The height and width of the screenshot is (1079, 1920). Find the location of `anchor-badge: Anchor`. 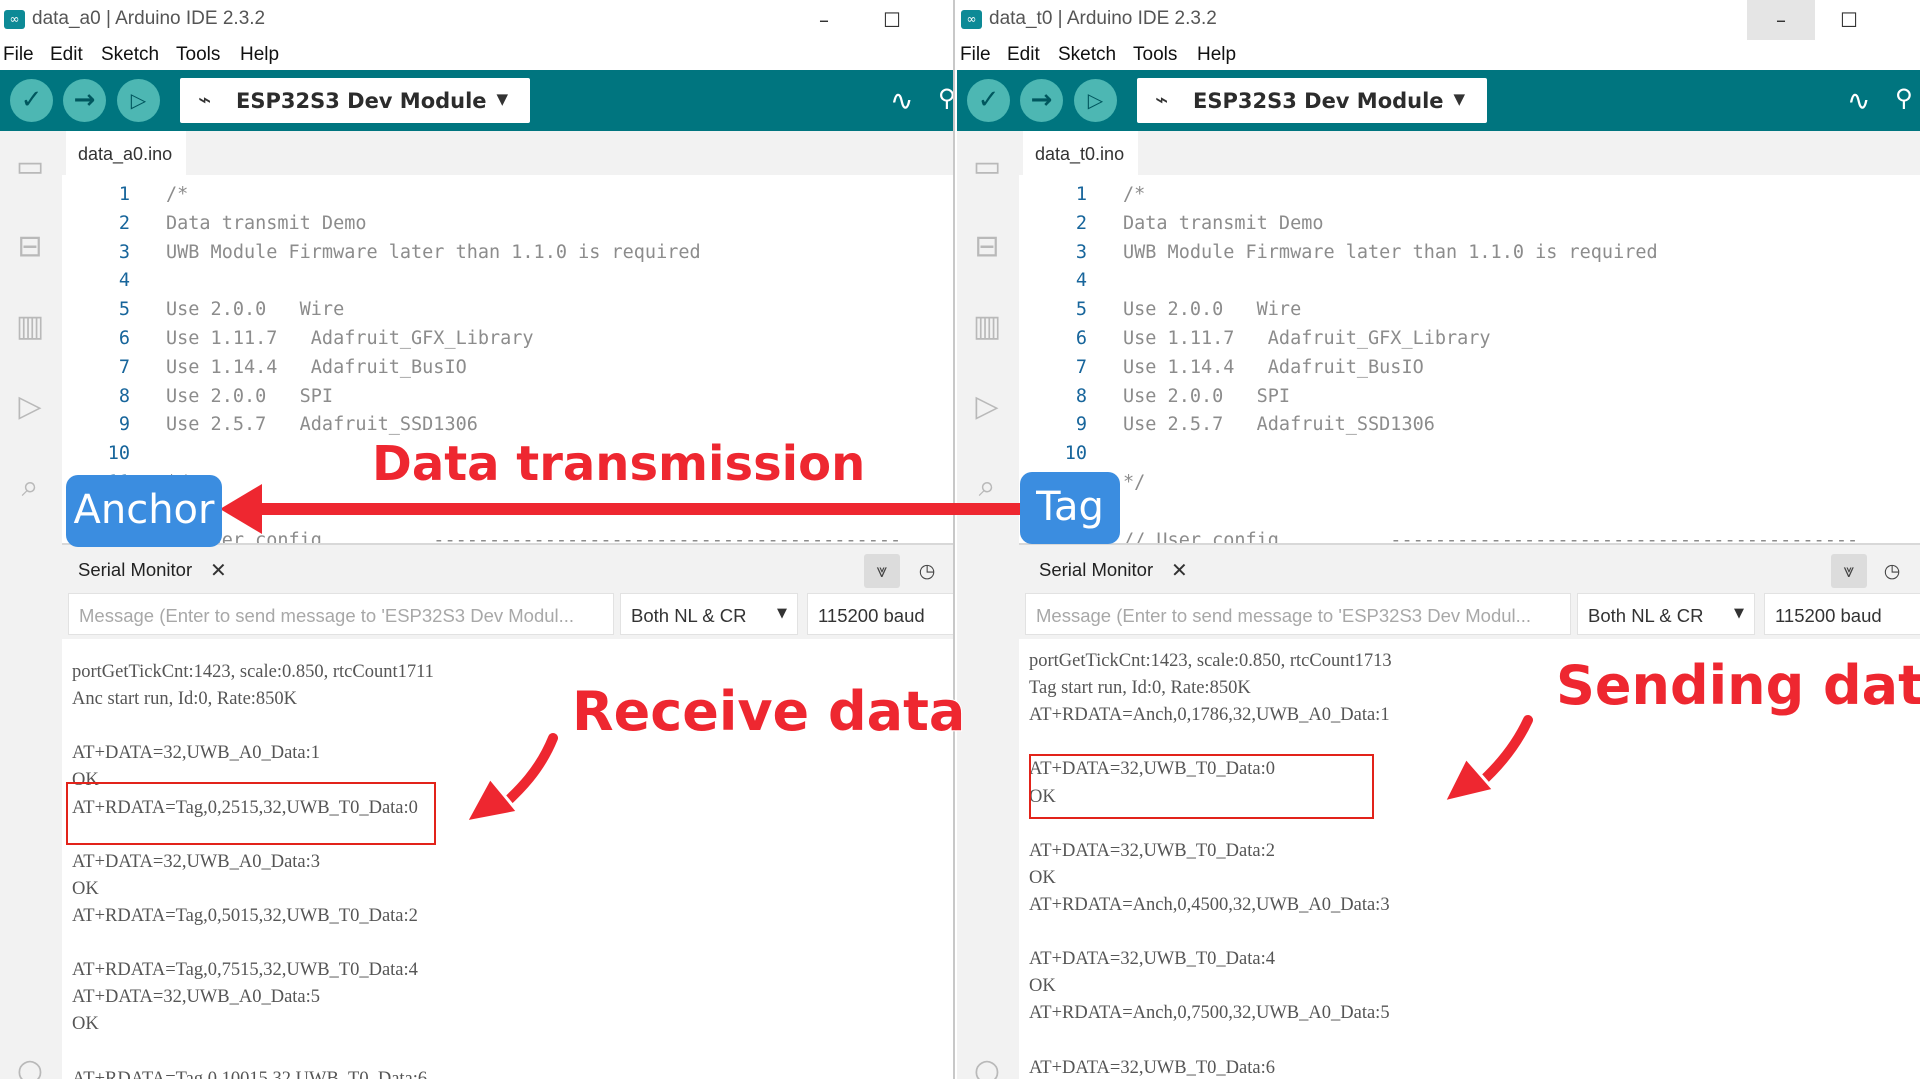

anchor-badge: Anchor is located at coordinates (144, 511).